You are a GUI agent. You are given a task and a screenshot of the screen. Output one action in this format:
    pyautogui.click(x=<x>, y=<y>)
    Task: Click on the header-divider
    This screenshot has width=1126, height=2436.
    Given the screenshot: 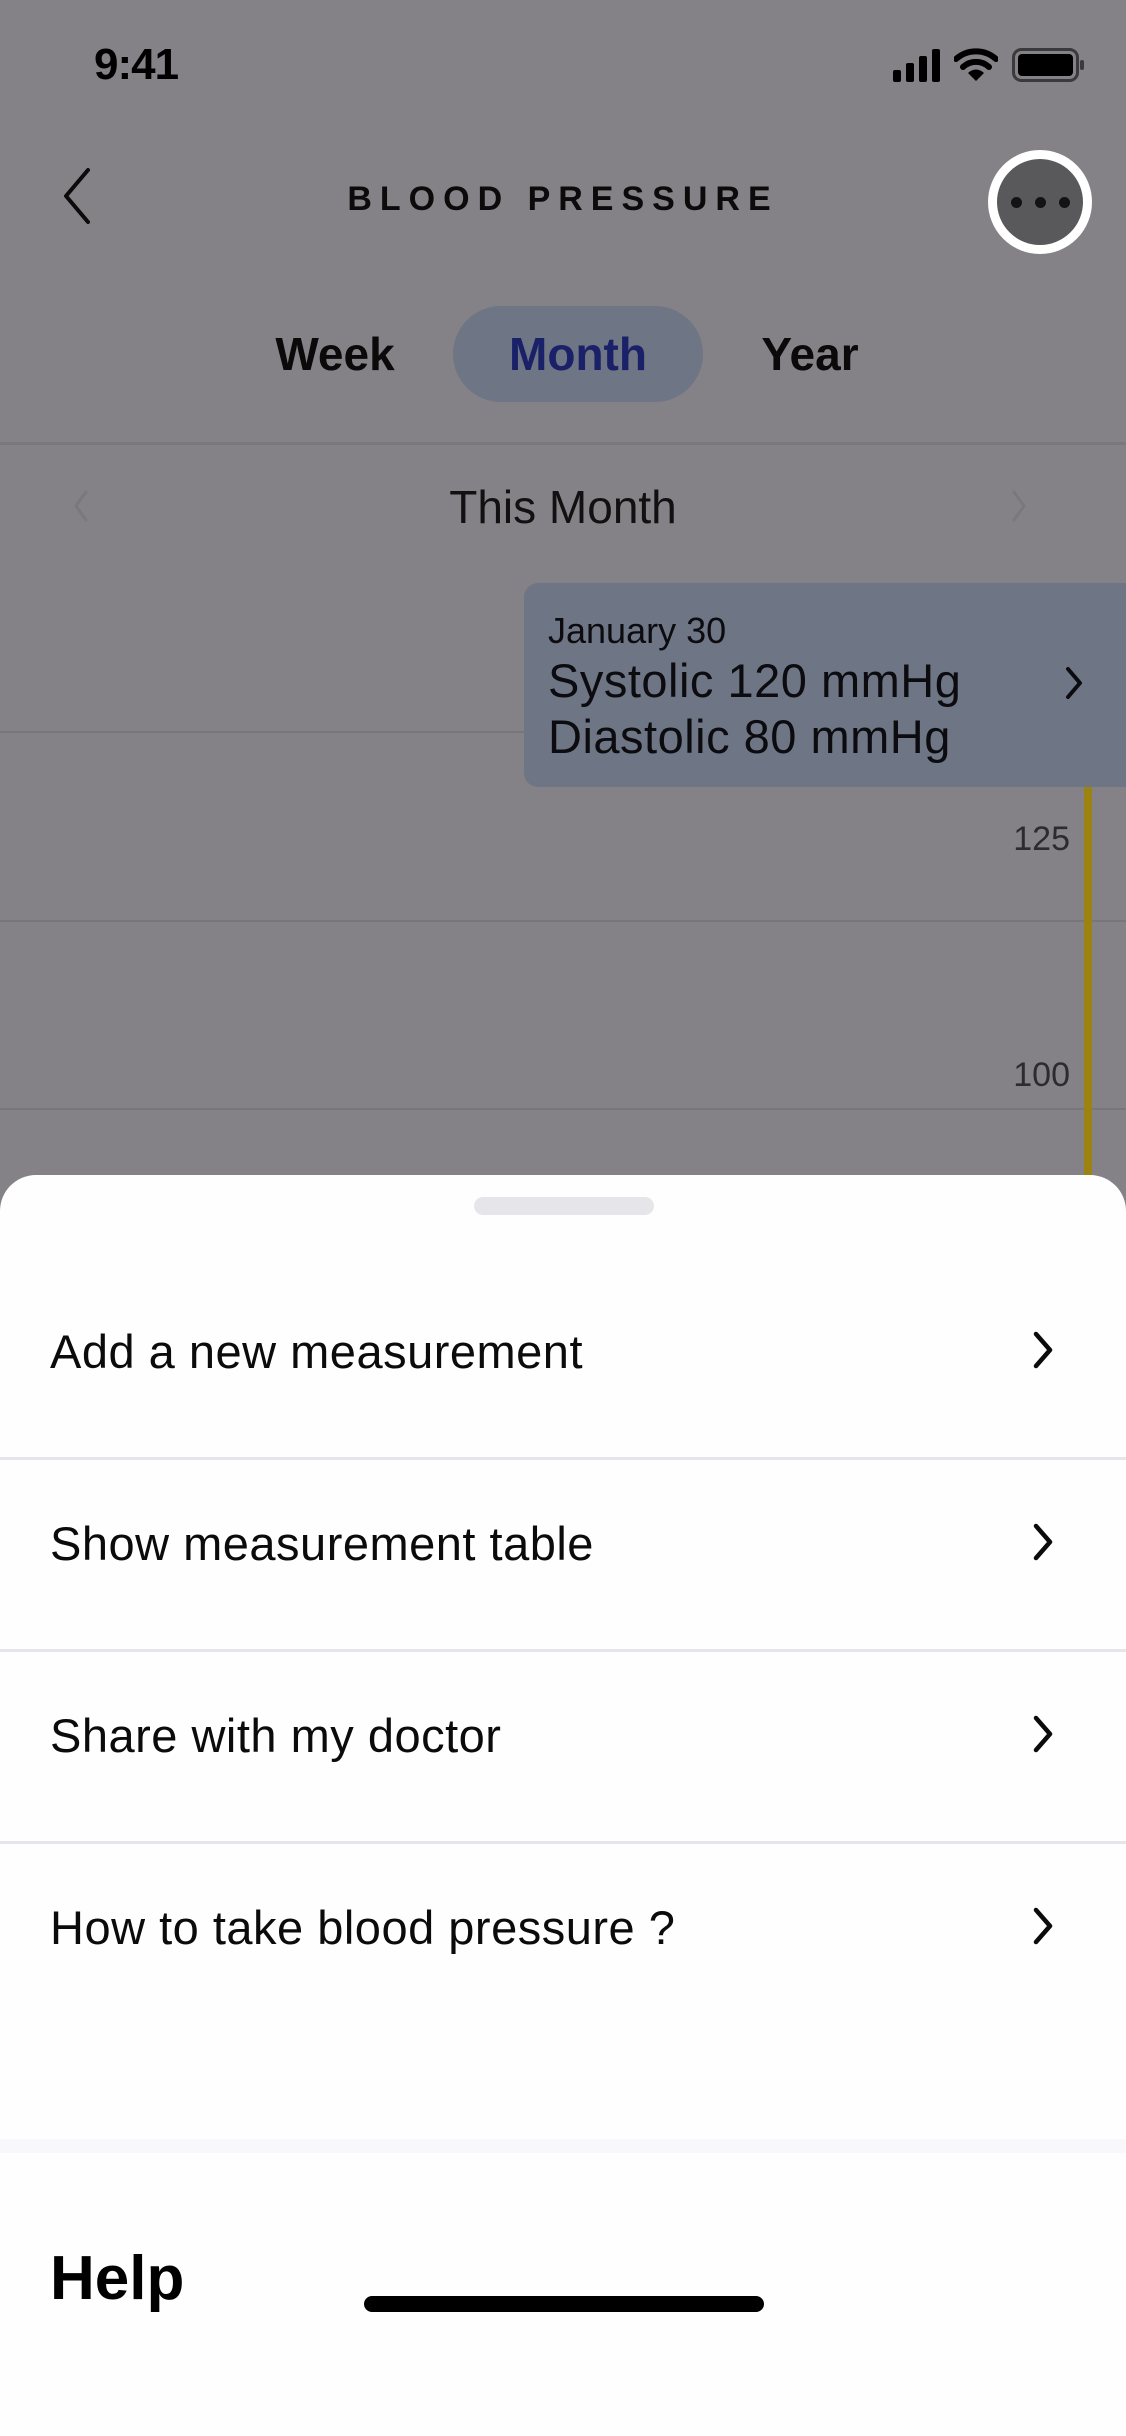 What is the action you would take?
    pyautogui.click(x=563, y=443)
    